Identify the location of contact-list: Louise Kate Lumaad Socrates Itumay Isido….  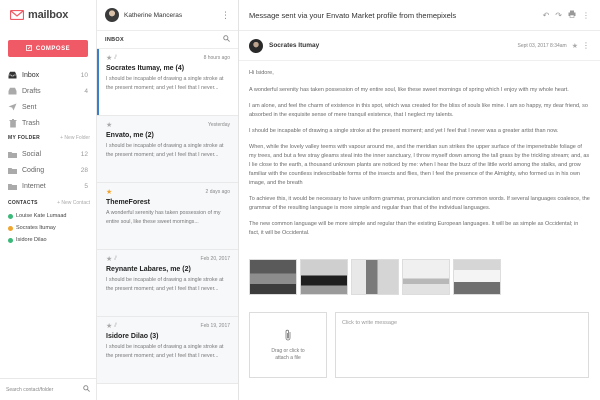
(48, 228).